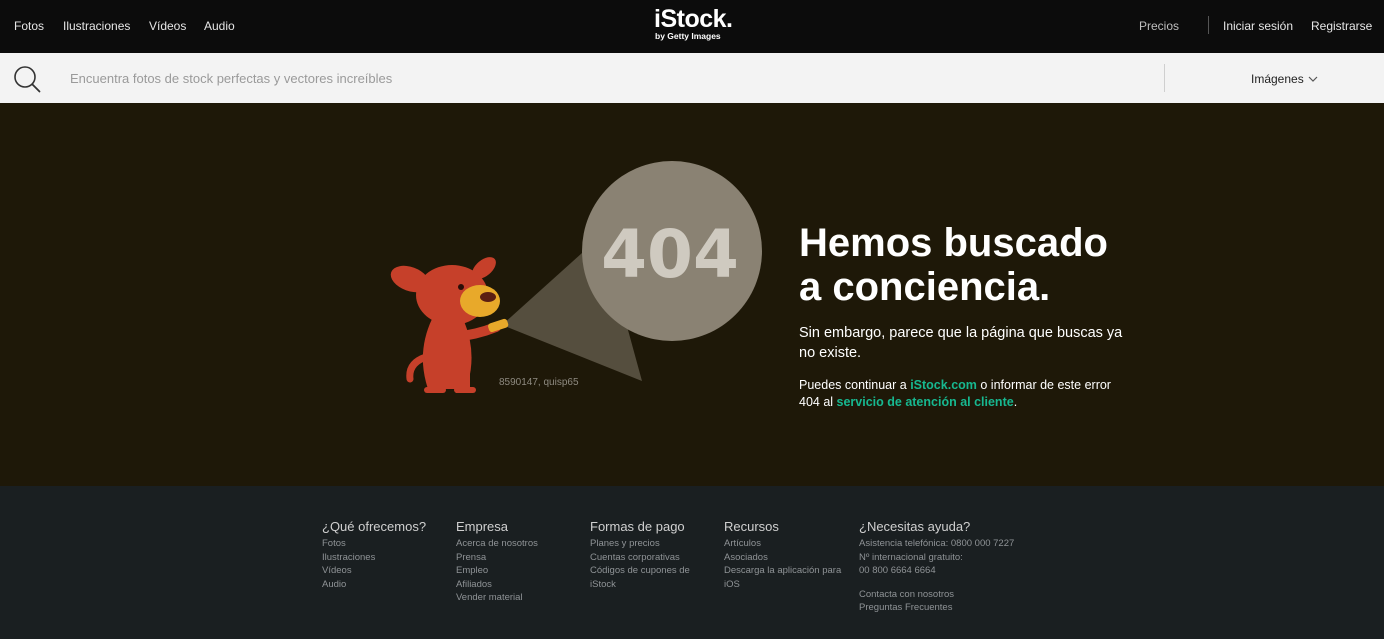 This screenshot has height=639, width=1384. I want to click on footer-link: Acerca de nosotros, so click(497, 544).